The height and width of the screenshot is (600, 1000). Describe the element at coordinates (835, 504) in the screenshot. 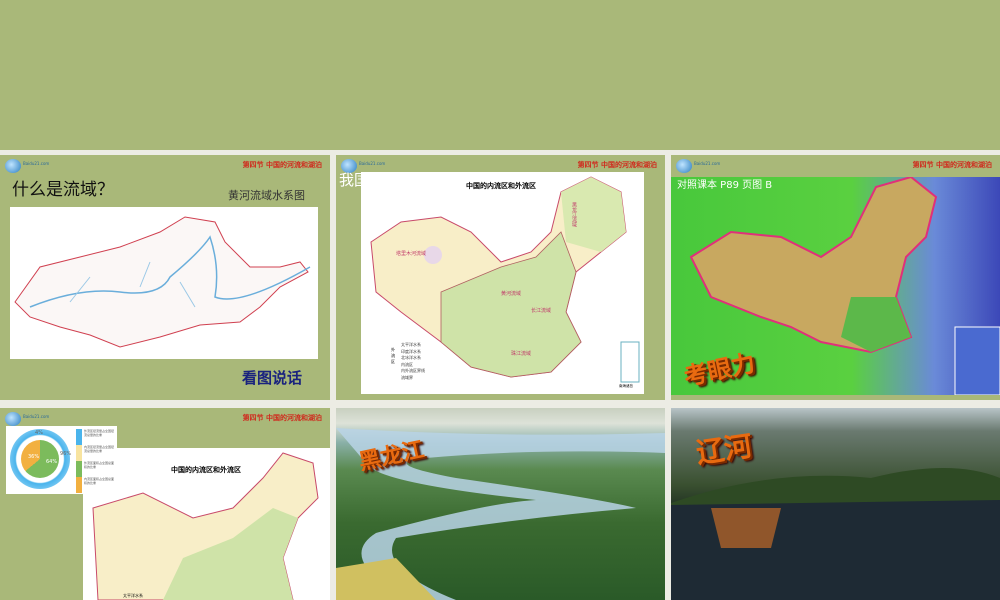

I see `slide-thumbnail-6: 辽河` at that location.